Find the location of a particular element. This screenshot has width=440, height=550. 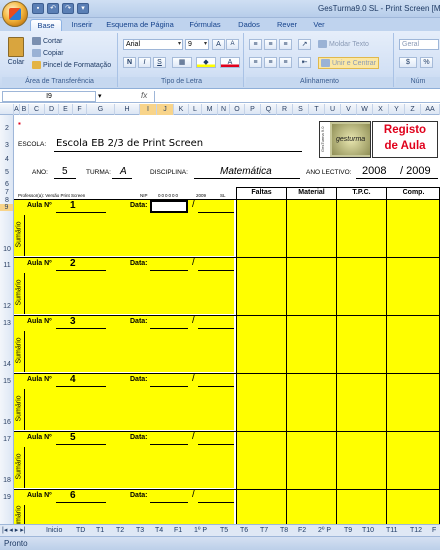

column-header: F is located at coordinates (80, 109).